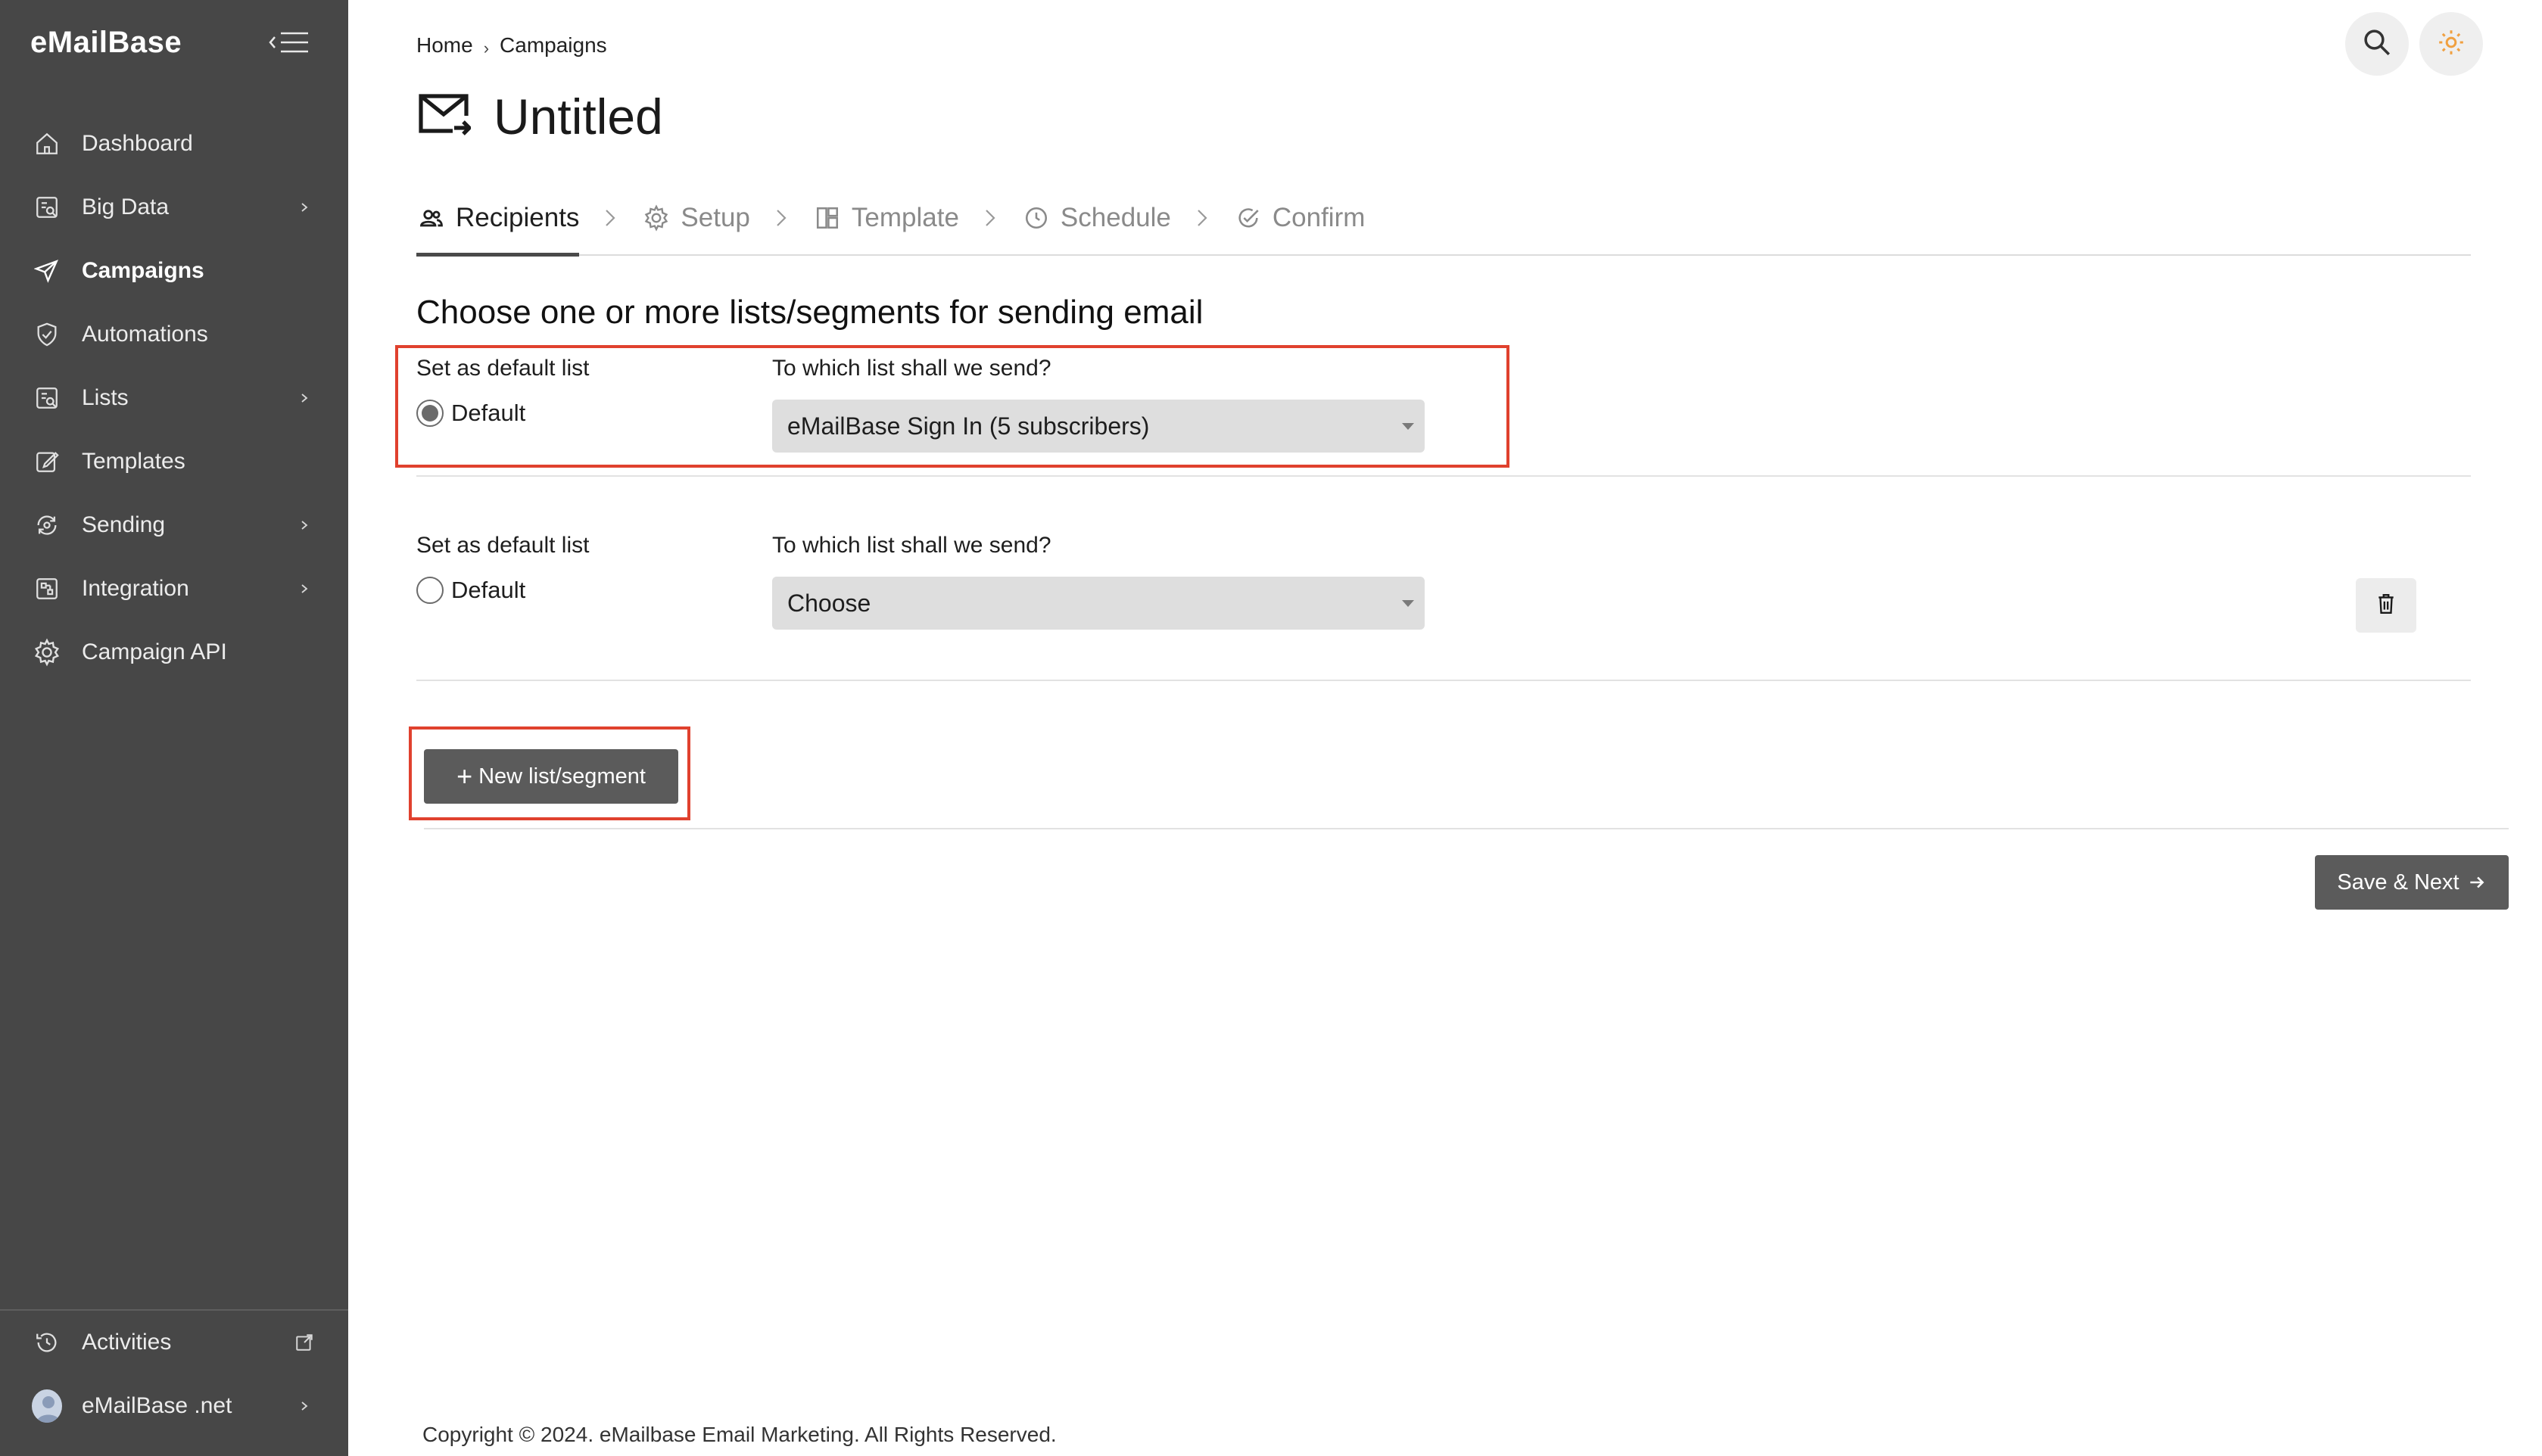 The height and width of the screenshot is (1456, 2542). I want to click on users-icon, so click(431, 218).